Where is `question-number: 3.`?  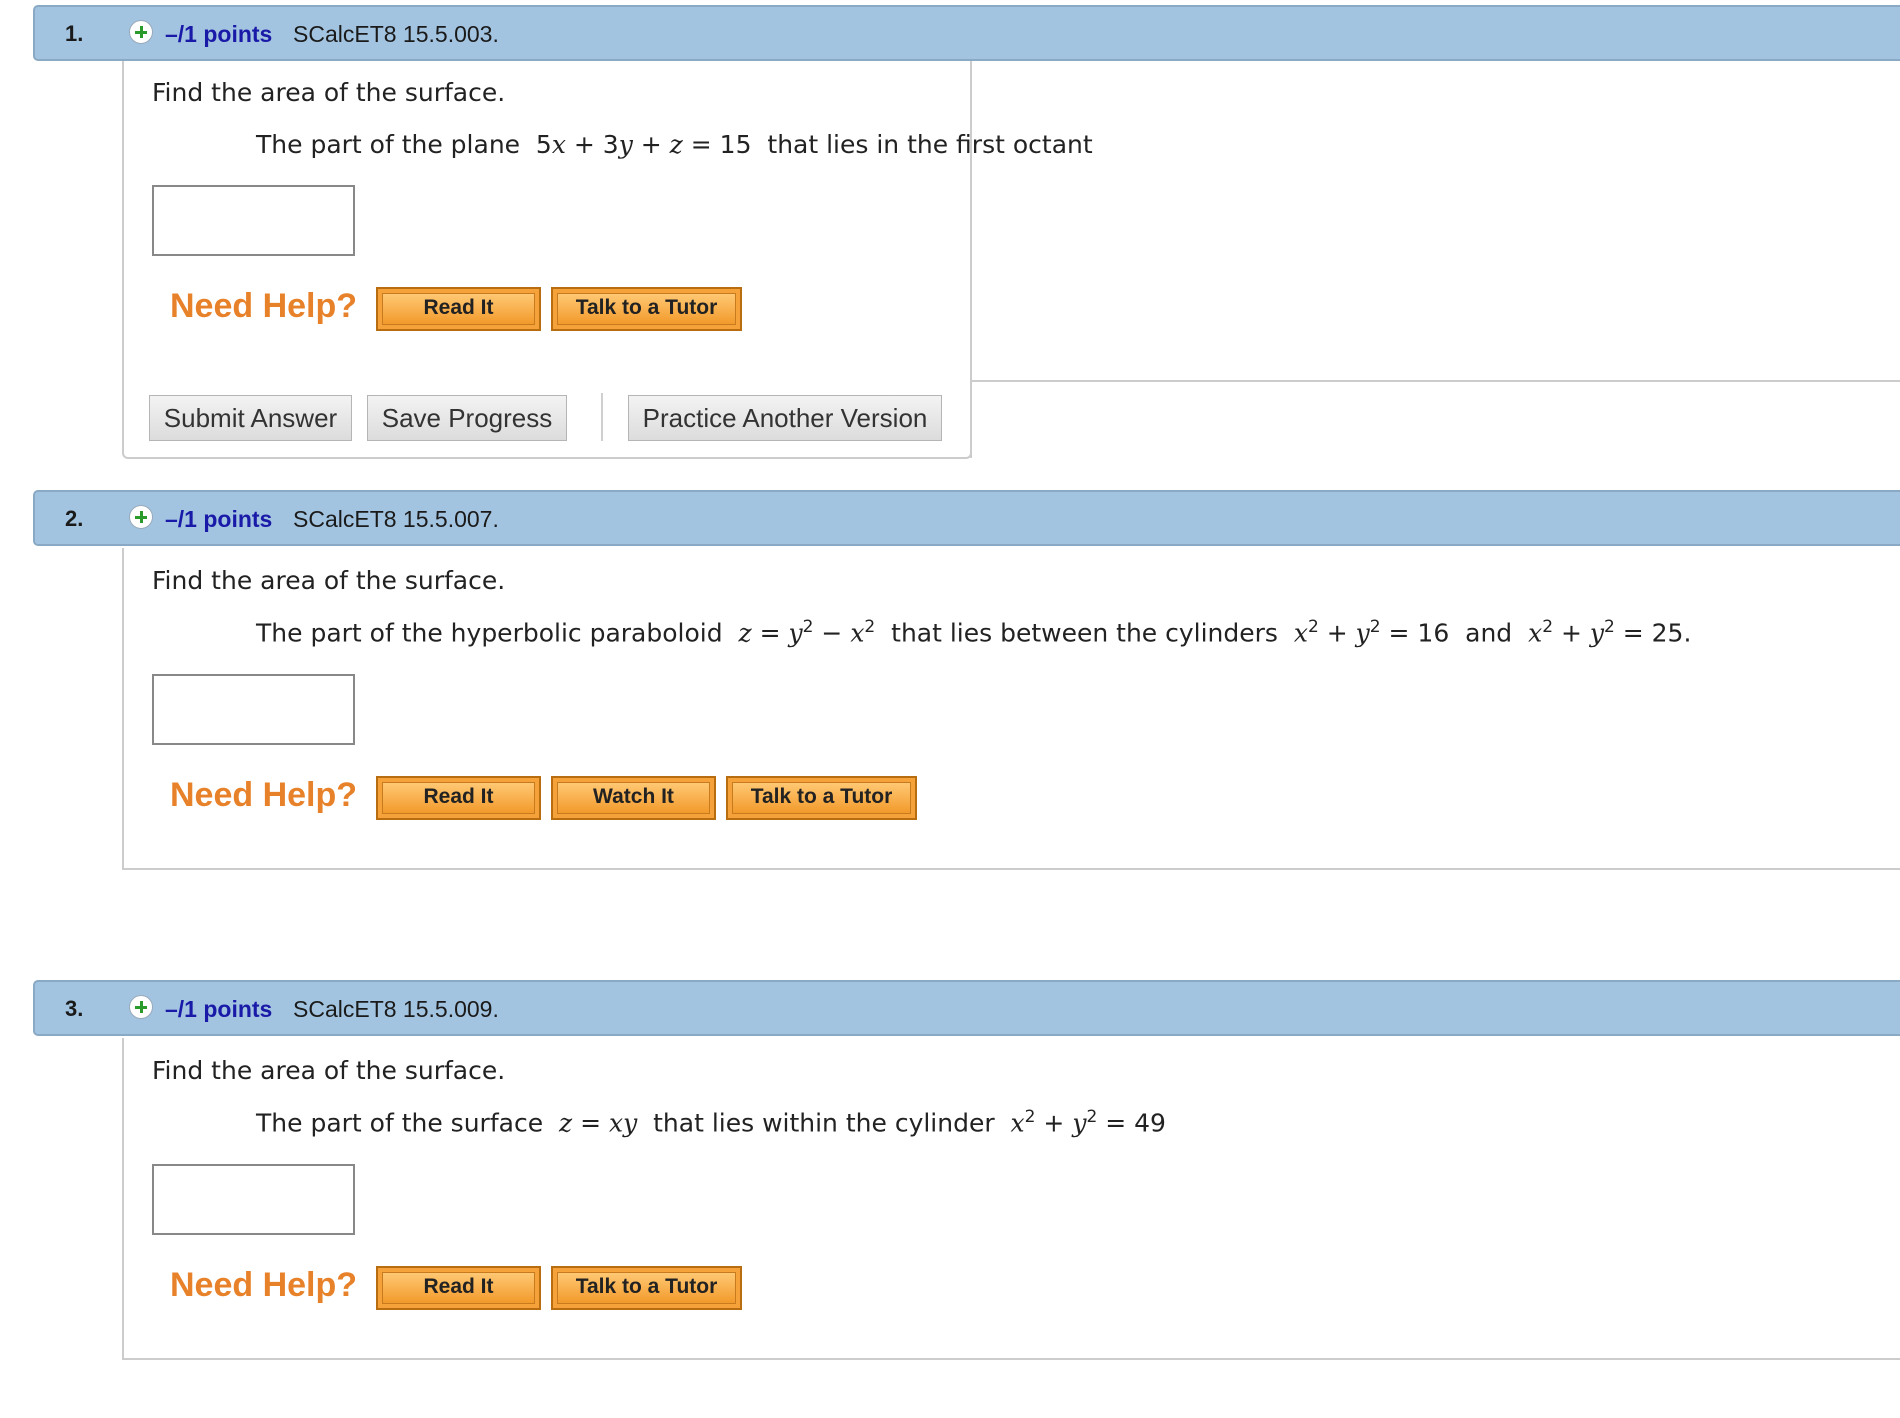
question-number: 3. is located at coordinates (74, 1008).